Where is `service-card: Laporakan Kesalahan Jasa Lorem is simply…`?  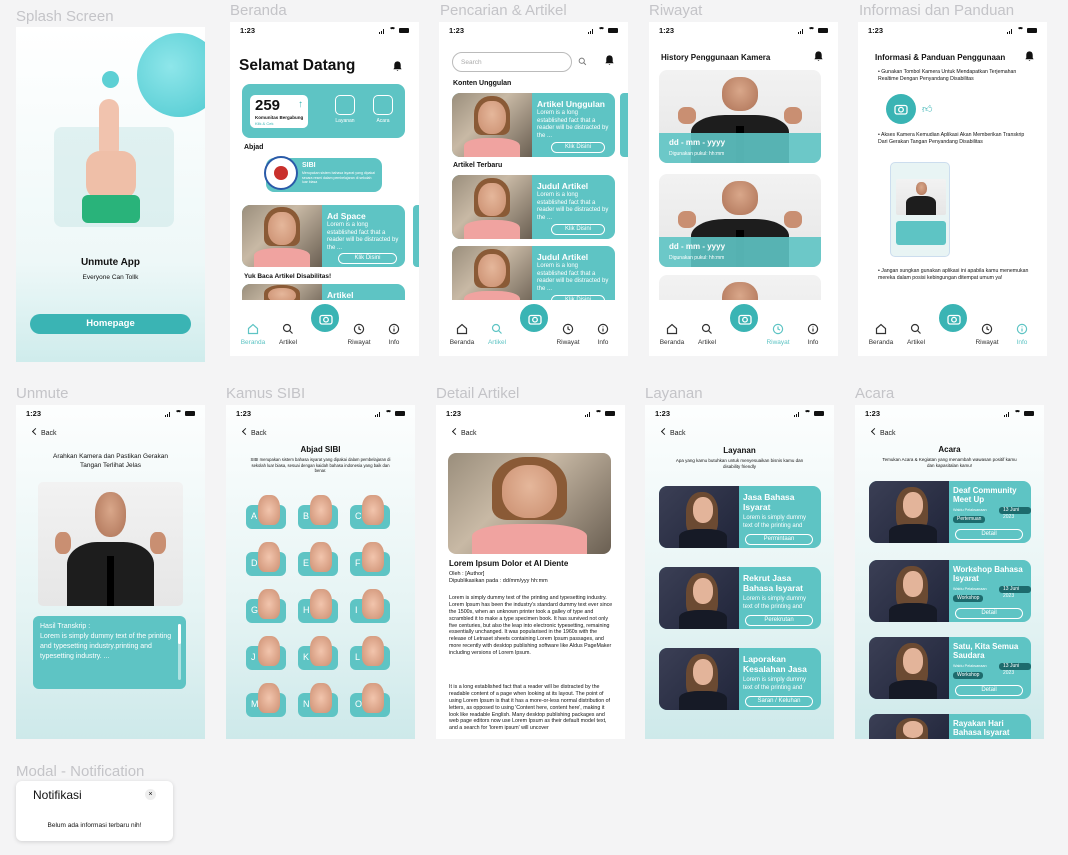
service-card: Laporakan Kesalahan Jasa Lorem is simply… is located at coordinates (740, 679).